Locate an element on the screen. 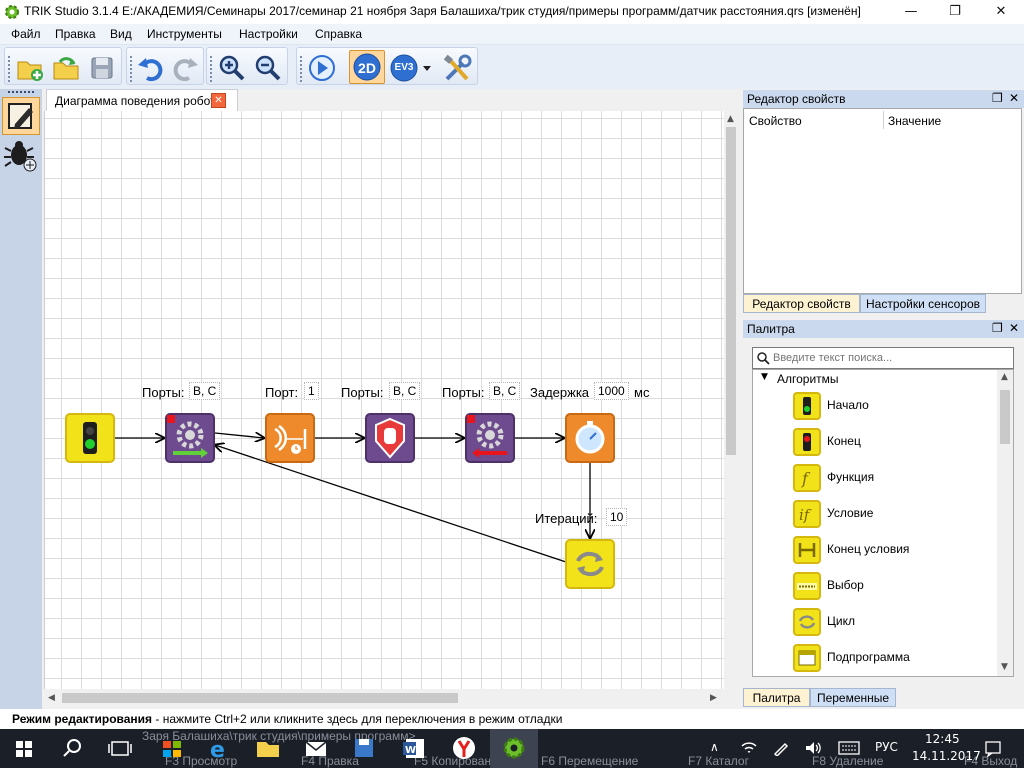 Image resolution: width=1024 pixels, height=768 pixels. menu-tools: Инструменты is located at coordinates (184, 34).